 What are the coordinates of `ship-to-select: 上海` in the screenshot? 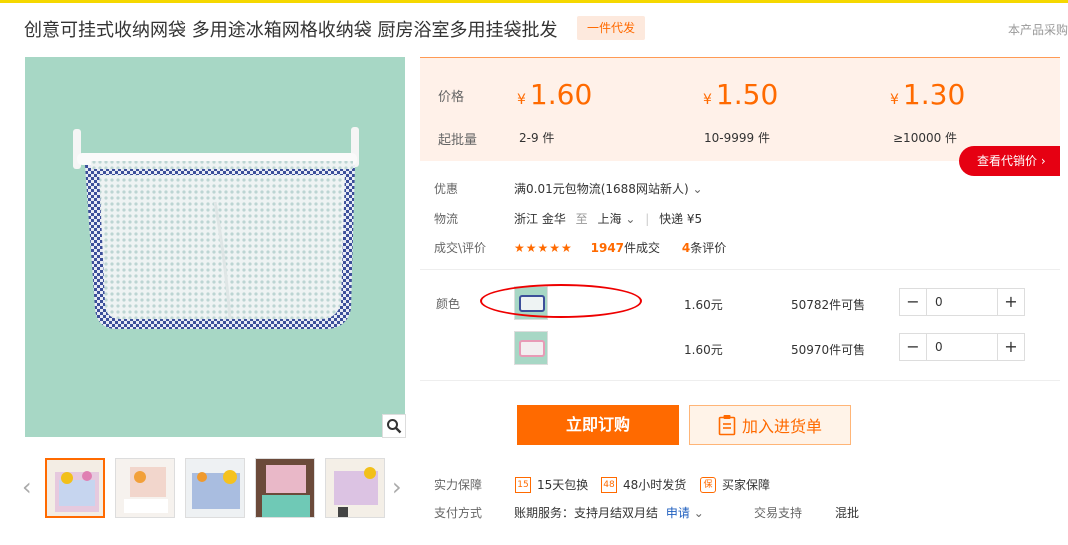 It's located at (610, 219).